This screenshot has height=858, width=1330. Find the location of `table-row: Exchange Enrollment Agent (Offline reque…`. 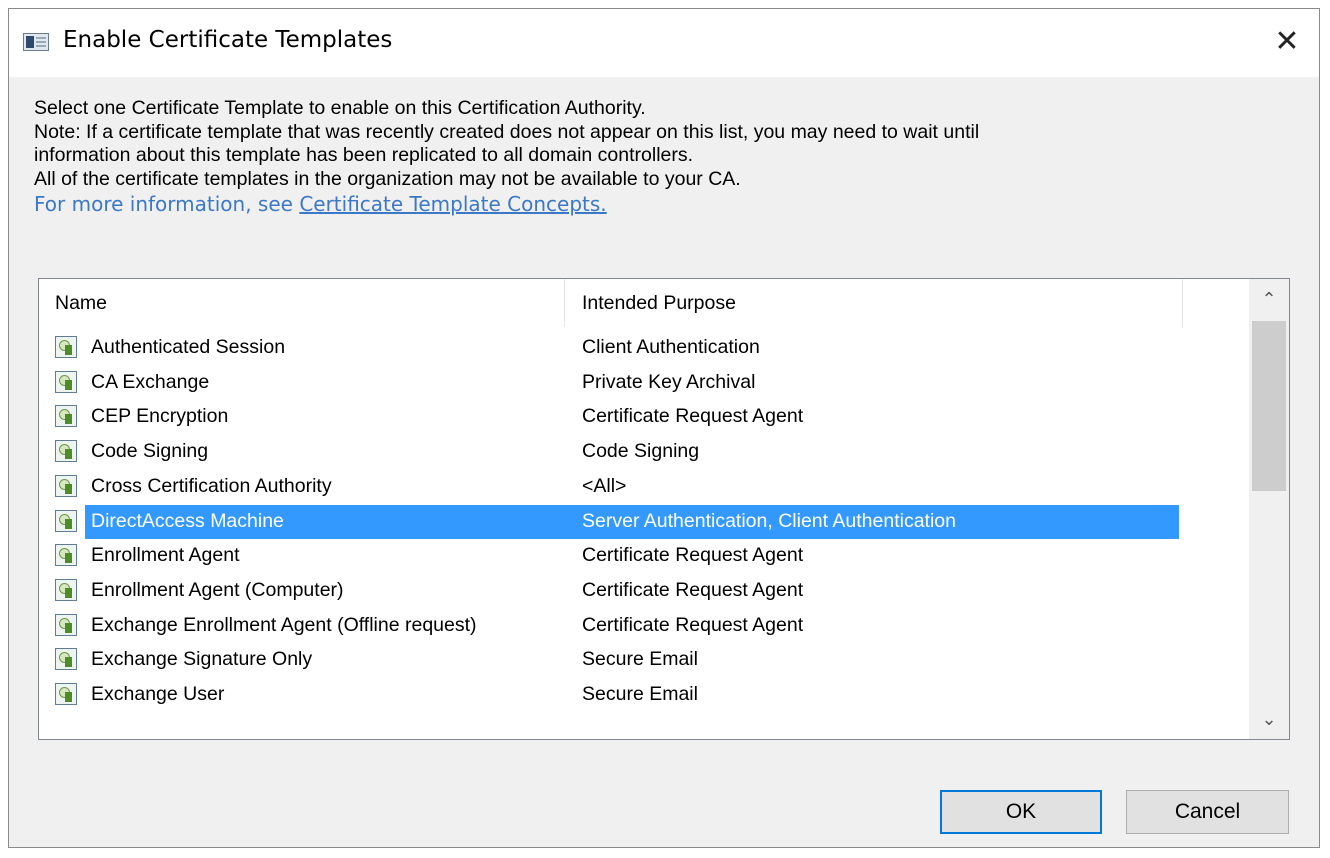

table-row: Exchange Enrollment Agent (Offline reque… is located at coordinates (639, 626).